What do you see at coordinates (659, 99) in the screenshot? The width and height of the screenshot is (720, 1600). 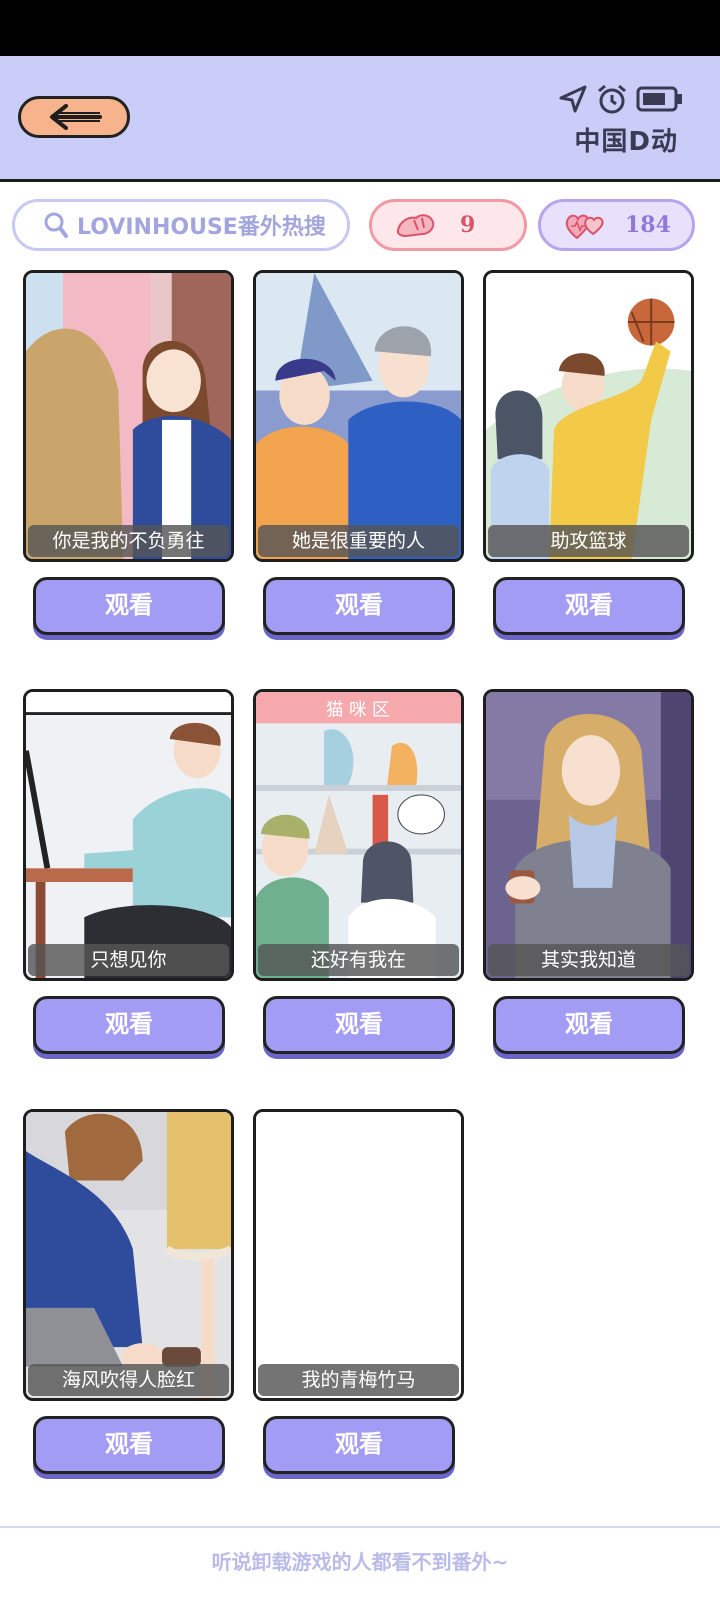 I see `battery-icon` at bounding box center [659, 99].